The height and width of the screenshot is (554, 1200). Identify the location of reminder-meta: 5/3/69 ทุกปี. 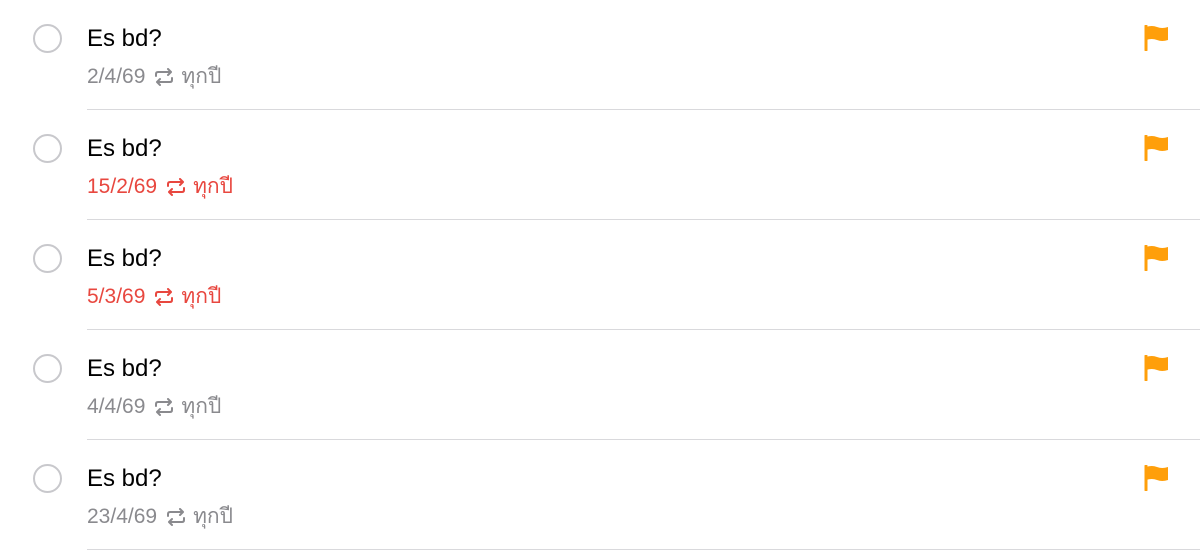
(154, 297).